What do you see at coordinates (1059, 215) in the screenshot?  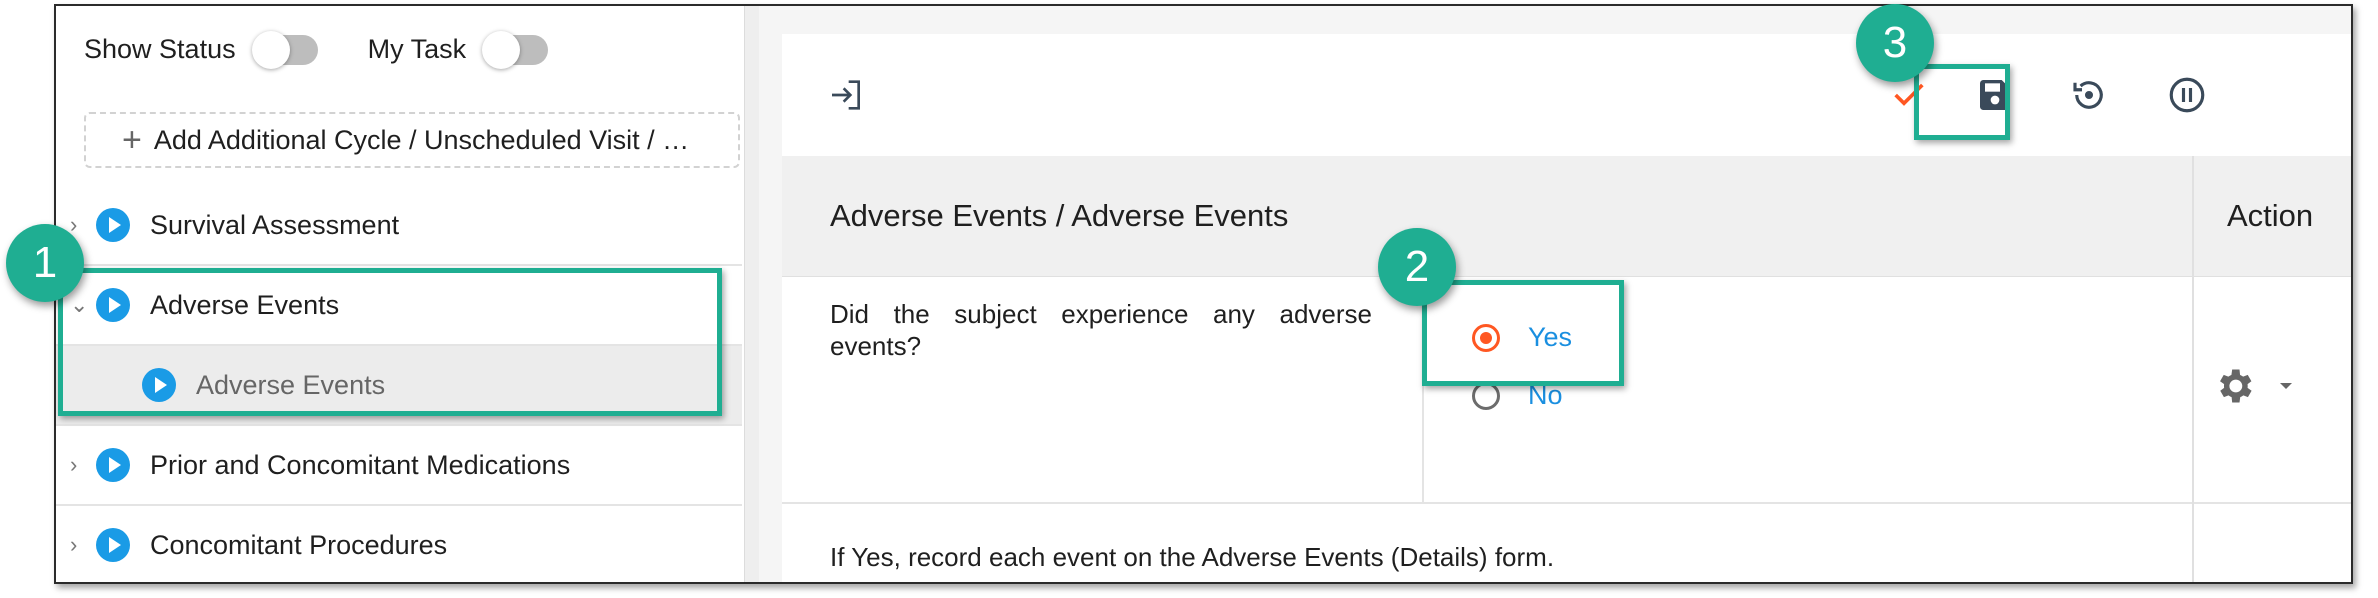 I see `form-title: Adverse Events / Adverse Events` at bounding box center [1059, 215].